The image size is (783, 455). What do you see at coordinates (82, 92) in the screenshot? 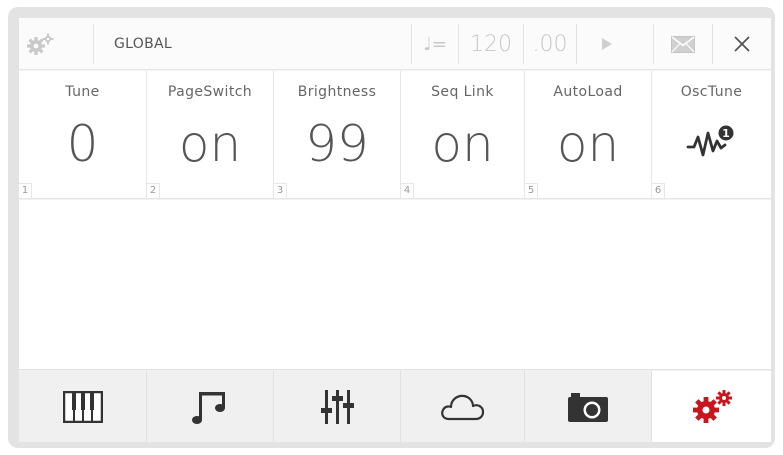
I see `param-label: Tune` at bounding box center [82, 92].